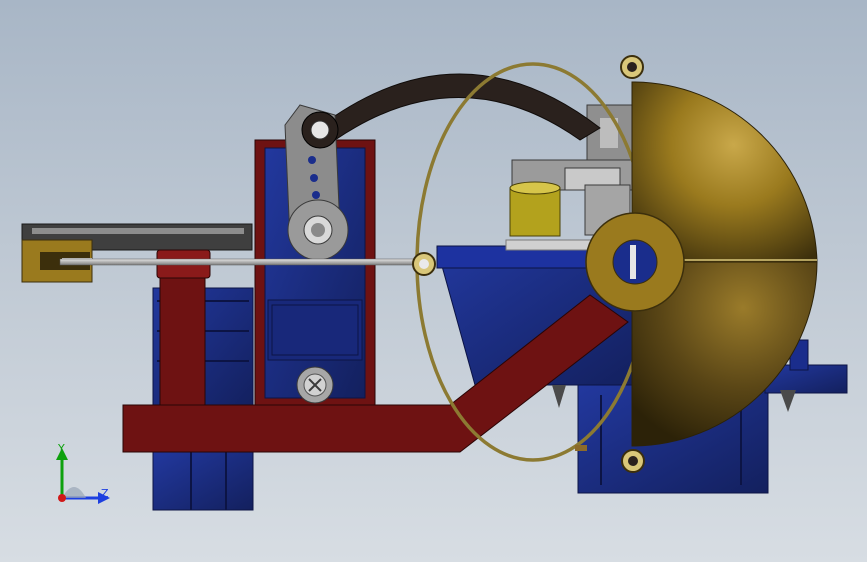  What do you see at coordinates (535, 209) in the screenshot?
I see `yellow-cylinder` at bounding box center [535, 209].